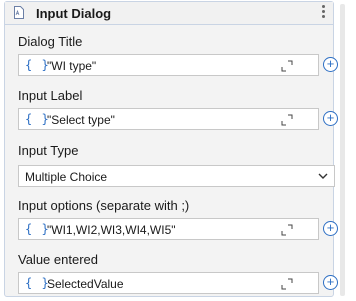  What do you see at coordinates (58, 259) in the screenshot?
I see `value-entered-label: Value entered` at bounding box center [58, 259].